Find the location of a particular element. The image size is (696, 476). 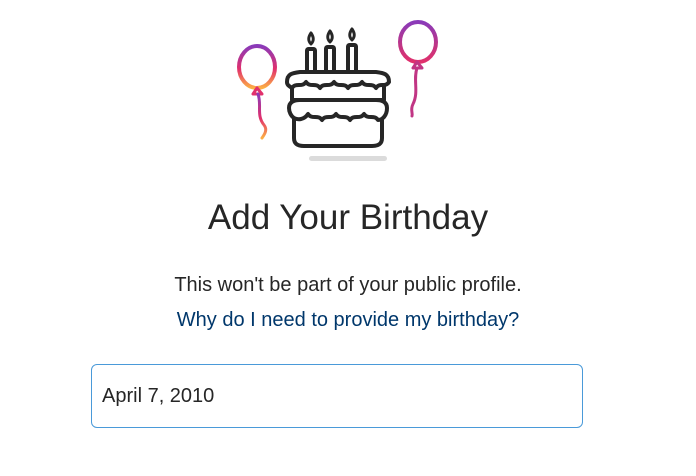

cake-shadow is located at coordinates (348, 158).